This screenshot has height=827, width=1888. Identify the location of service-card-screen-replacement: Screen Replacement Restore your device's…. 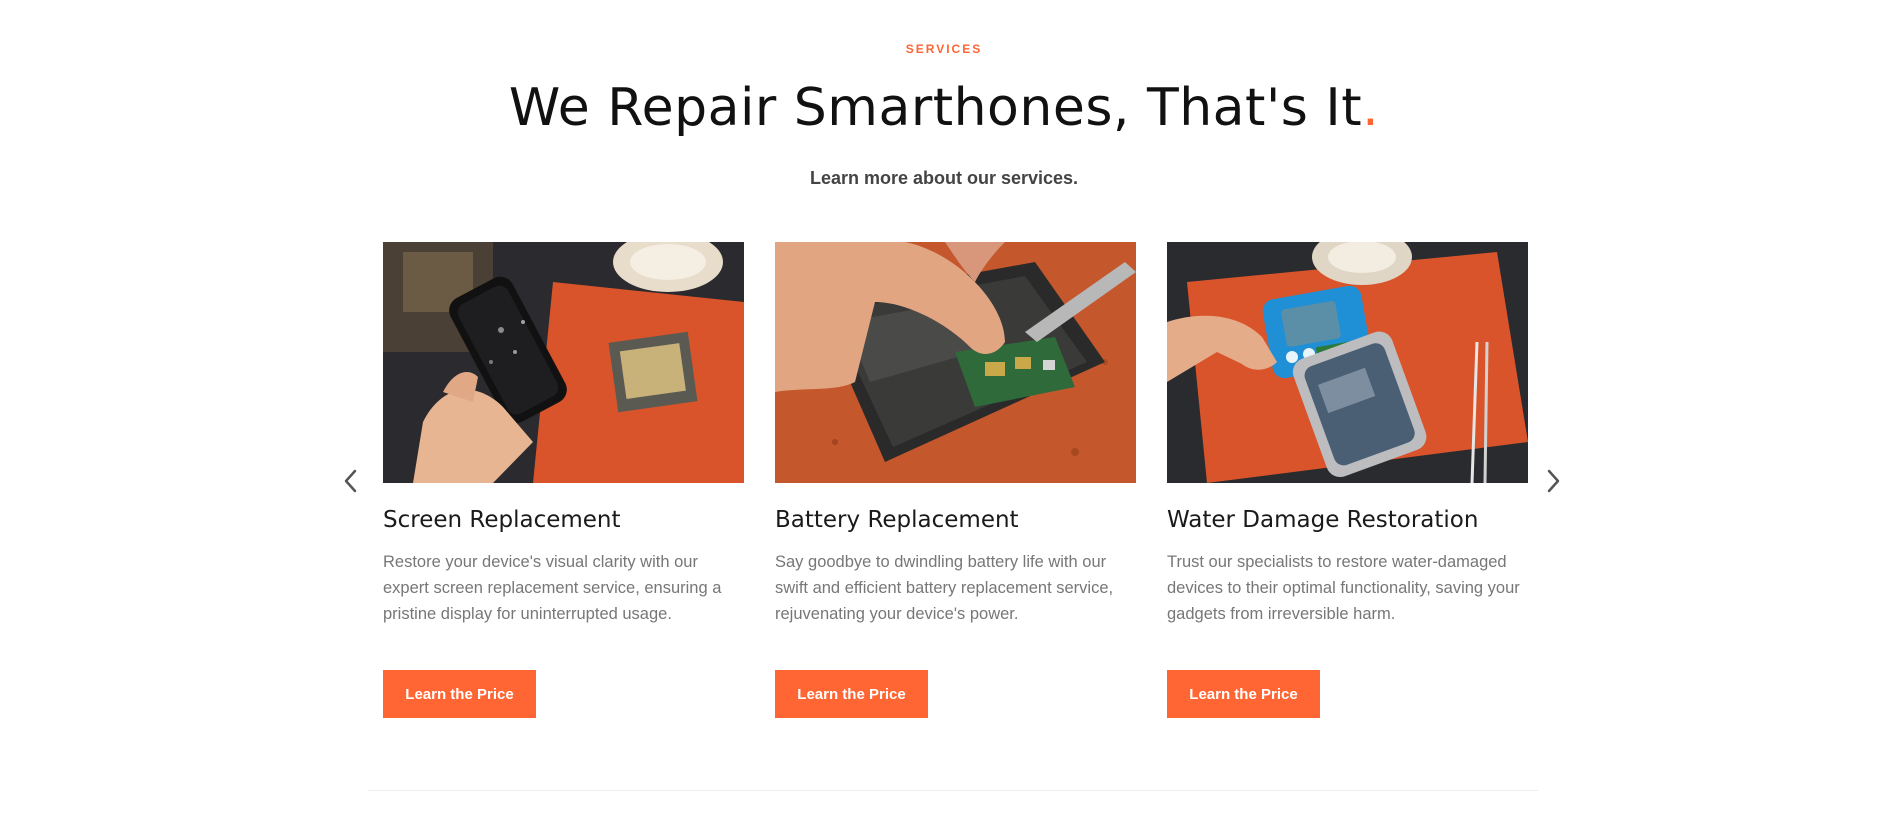
(563, 480).